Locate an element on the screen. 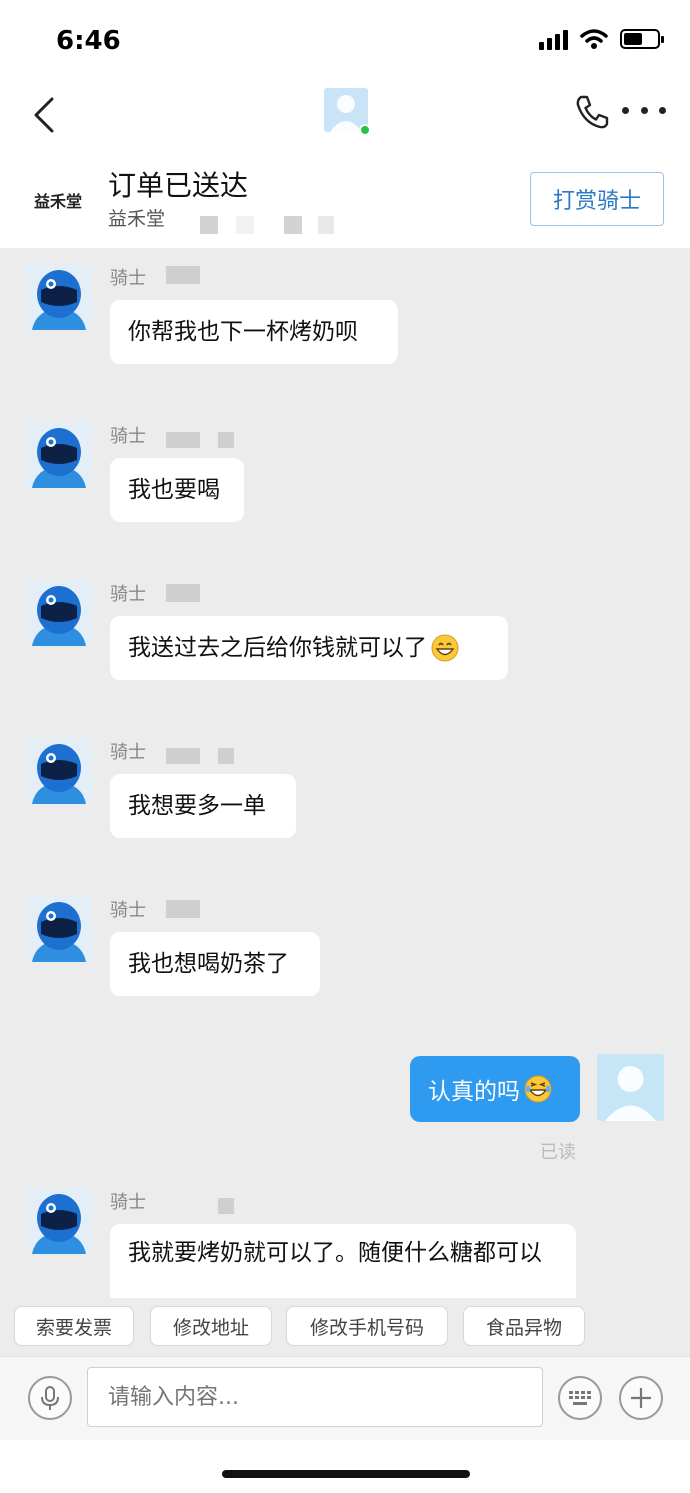 This screenshot has height=1493, width=690. message-bubble: 我送过去之后给你钱就可以了 is located at coordinates (309, 648).